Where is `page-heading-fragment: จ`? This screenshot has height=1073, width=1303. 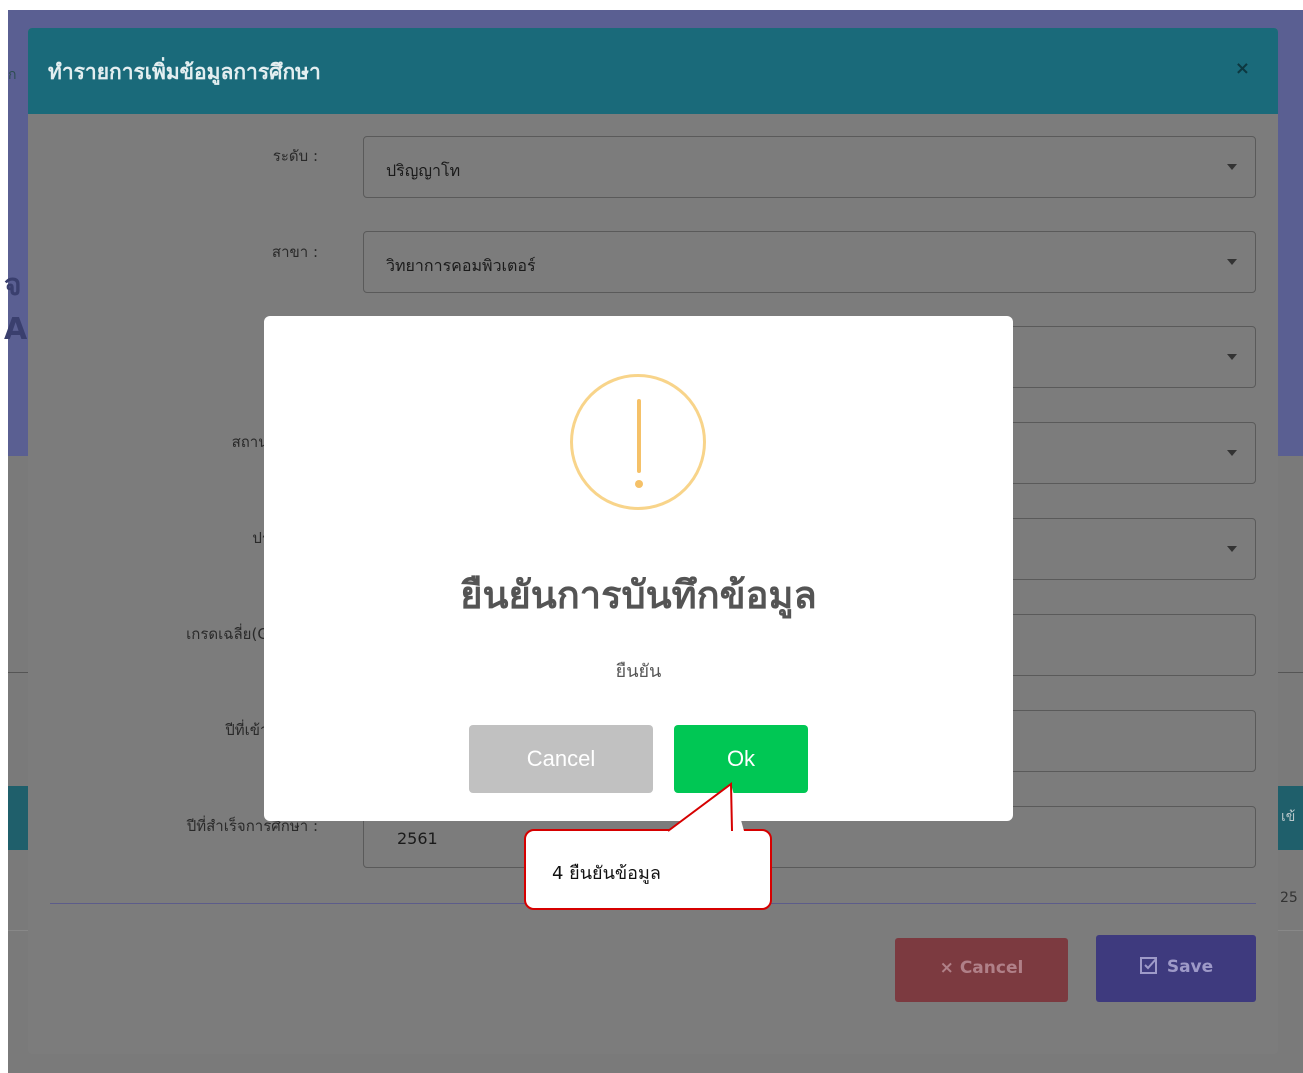 page-heading-fragment: จ is located at coordinates (13, 285).